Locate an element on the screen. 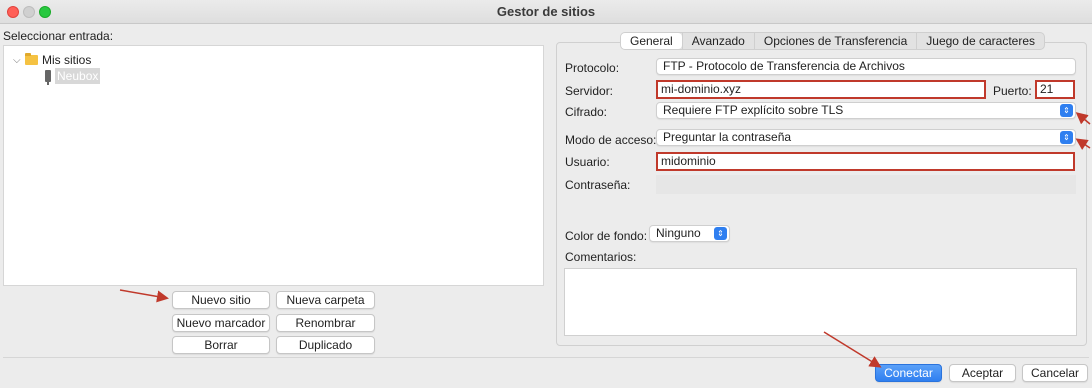 This screenshot has height=388, width=1092. arrow-new-site is located at coordinates (144, 296).